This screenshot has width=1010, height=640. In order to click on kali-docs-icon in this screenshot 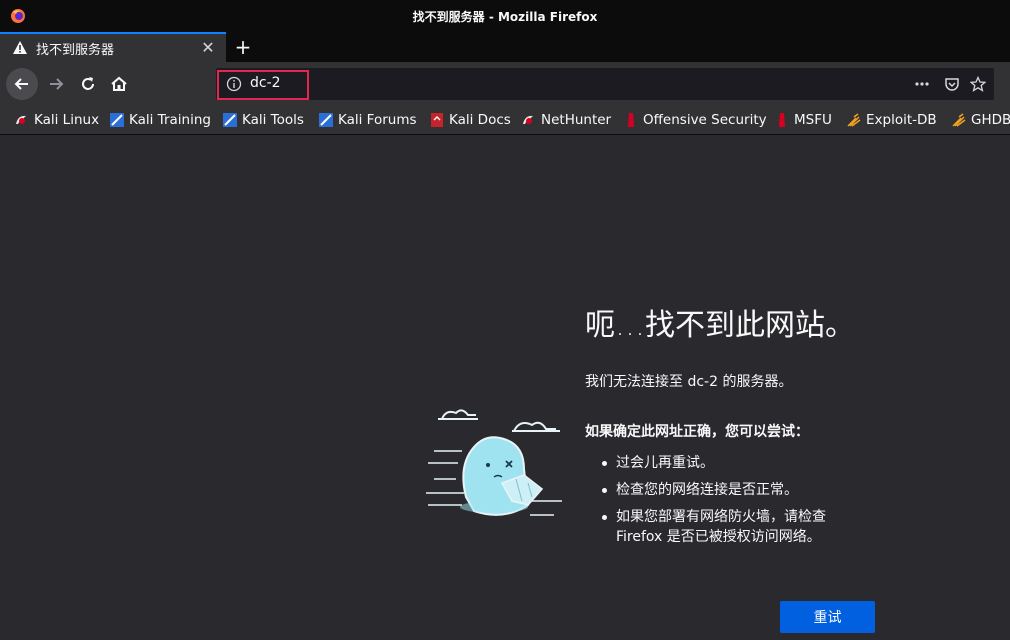, I will do `click(437, 120)`.